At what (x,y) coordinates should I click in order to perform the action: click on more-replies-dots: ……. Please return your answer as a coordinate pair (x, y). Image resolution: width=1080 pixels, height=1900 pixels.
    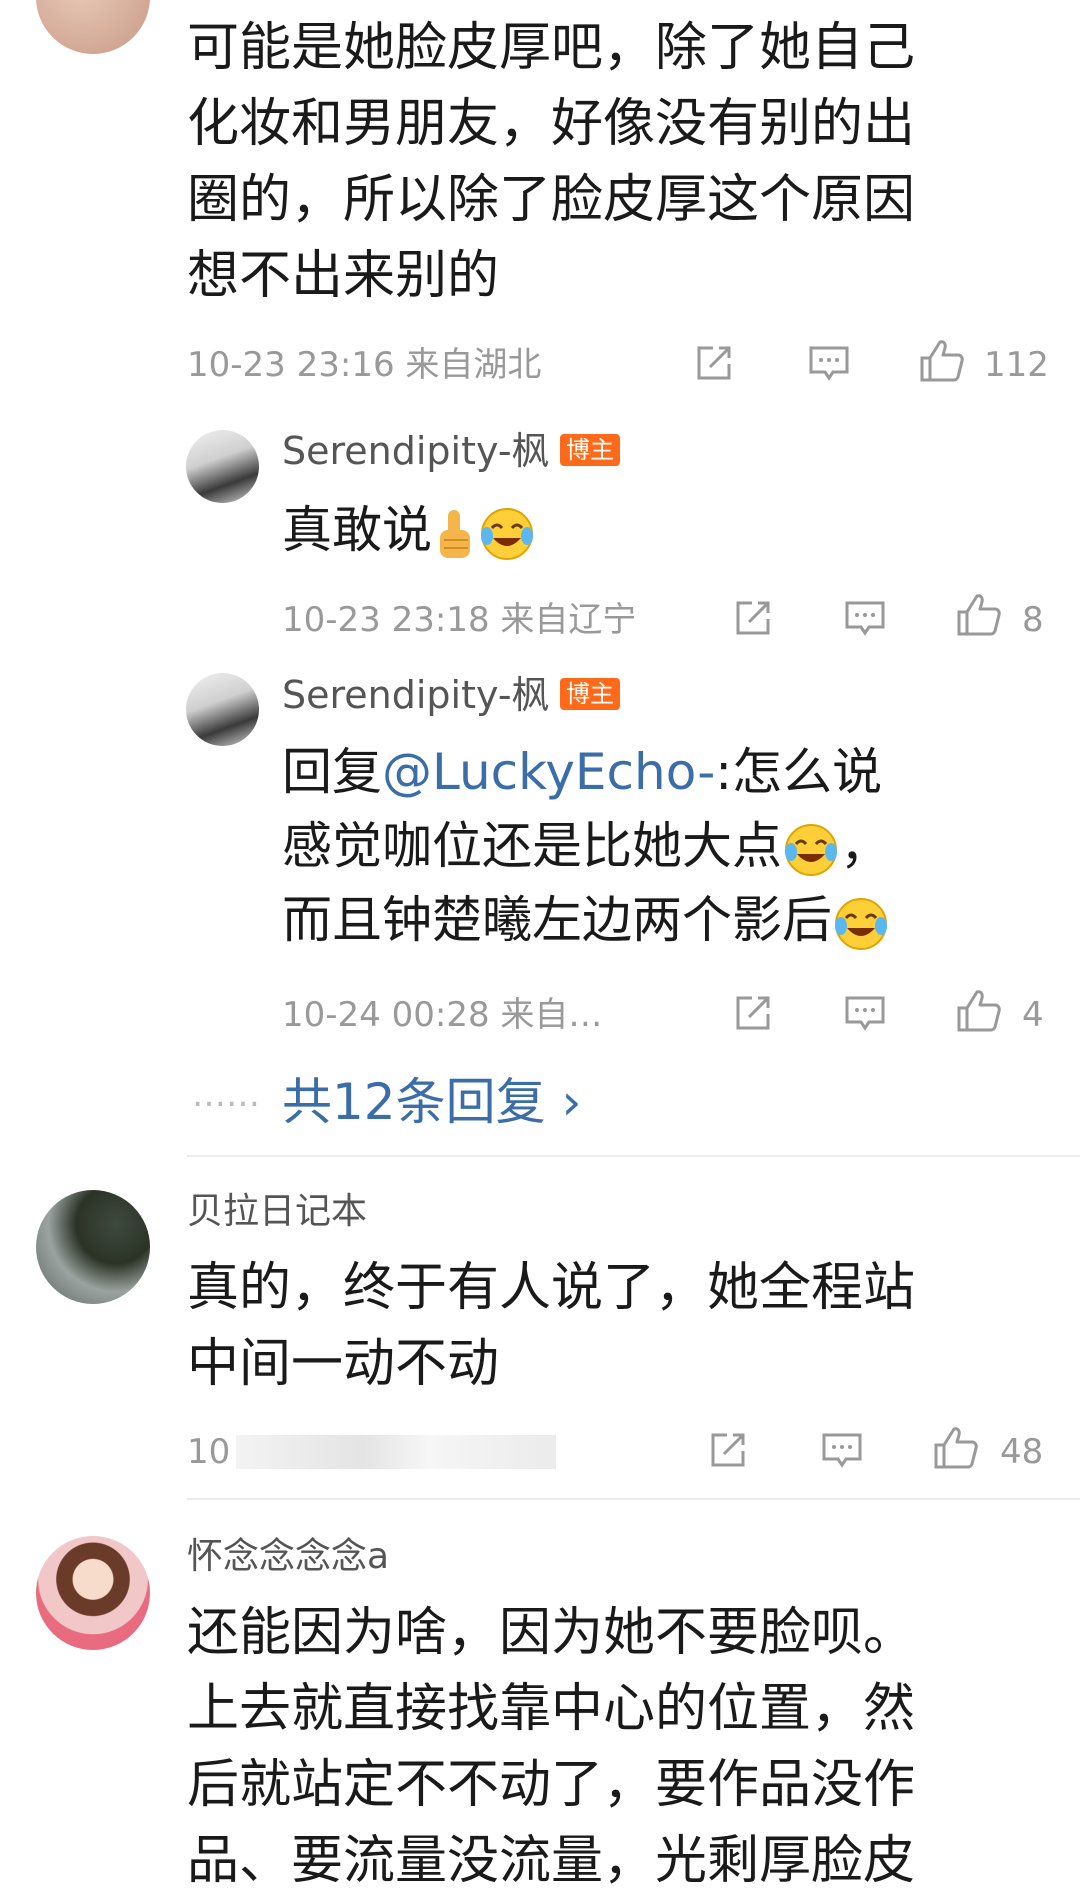
    Looking at the image, I should click on (226, 1095).